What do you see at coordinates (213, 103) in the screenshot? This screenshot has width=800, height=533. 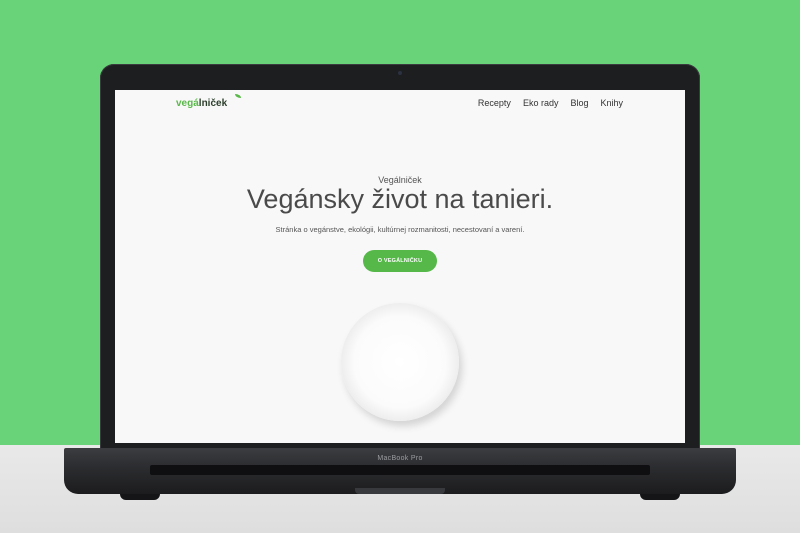 I see `logo-text-dark: lniček` at bounding box center [213, 103].